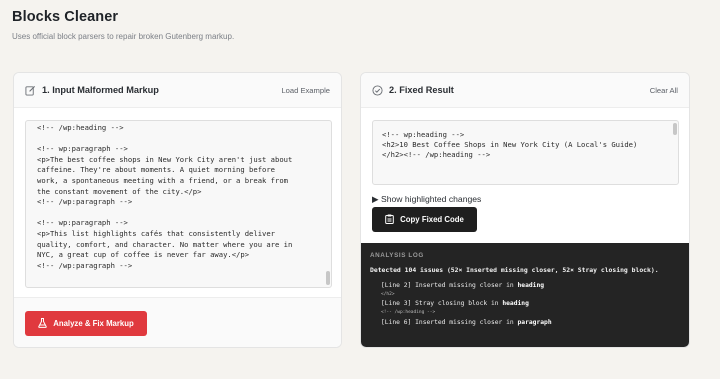  I want to click on app-title: Blocks Cleaner, so click(65, 17).